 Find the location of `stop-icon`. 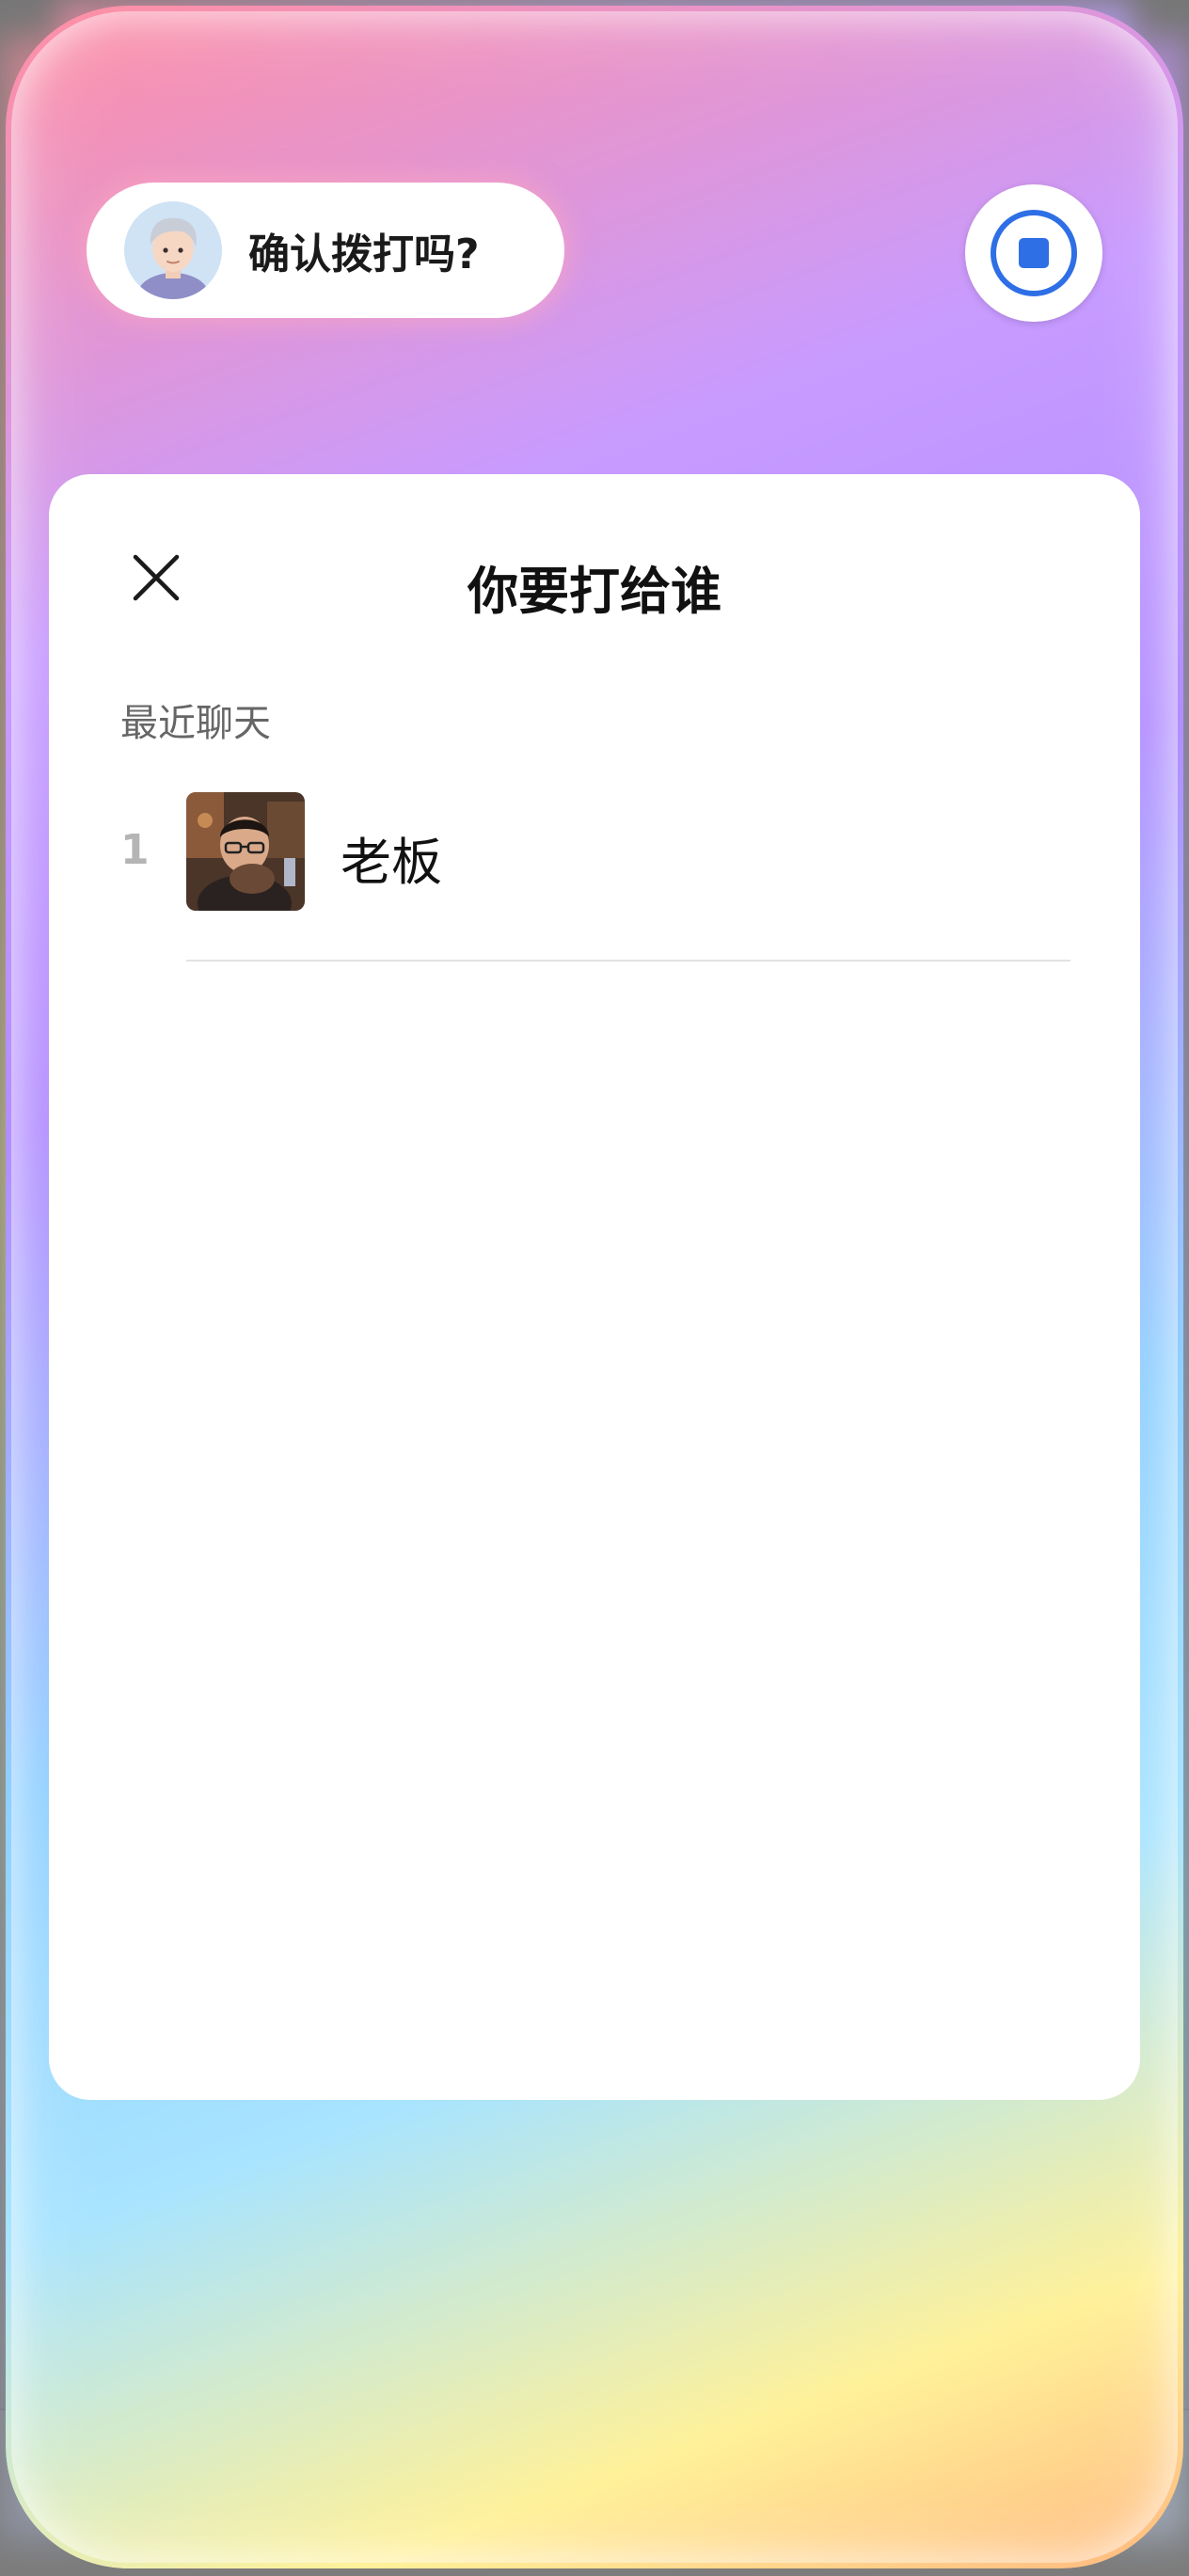

stop-icon is located at coordinates (1034, 253).